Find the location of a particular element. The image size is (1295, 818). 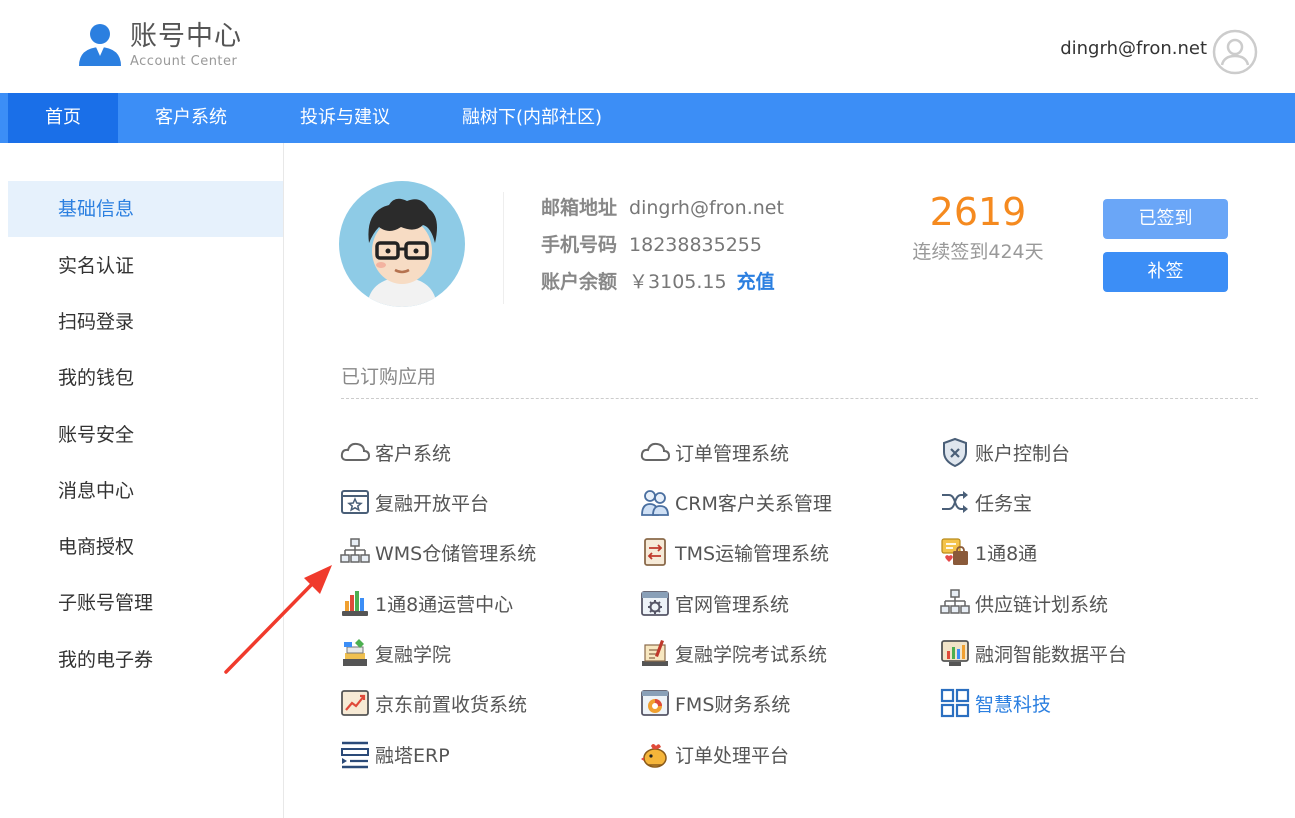

browser-star-icon is located at coordinates (355, 502).